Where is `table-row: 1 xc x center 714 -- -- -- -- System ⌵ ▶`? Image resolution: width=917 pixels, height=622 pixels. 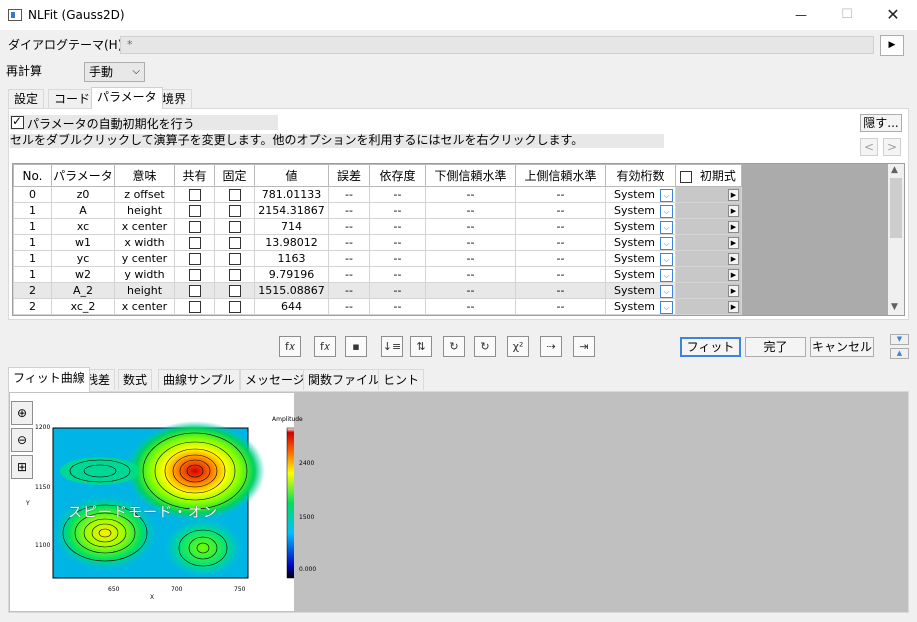 table-row: 1 xc x center 714 -- -- -- -- System ⌵ ▶ is located at coordinates (377, 226).